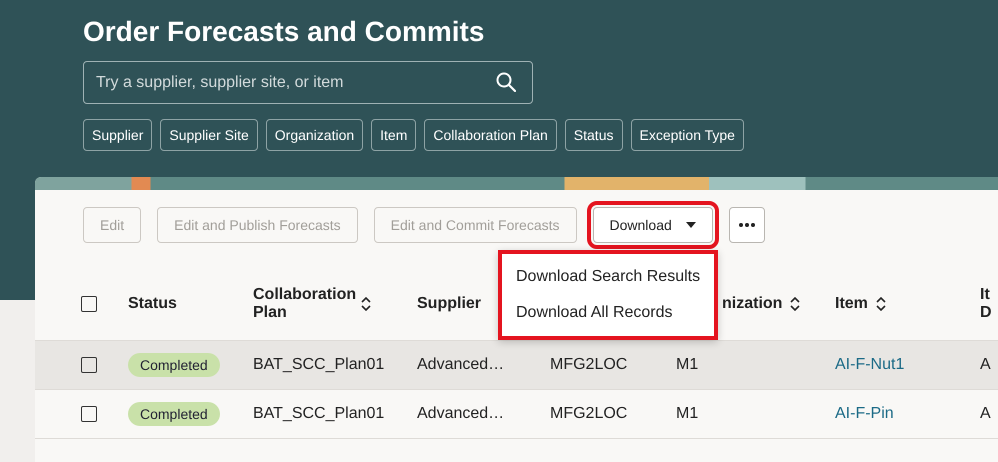  I want to click on page-title: Order Forecasts and Commits, so click(283, 32).